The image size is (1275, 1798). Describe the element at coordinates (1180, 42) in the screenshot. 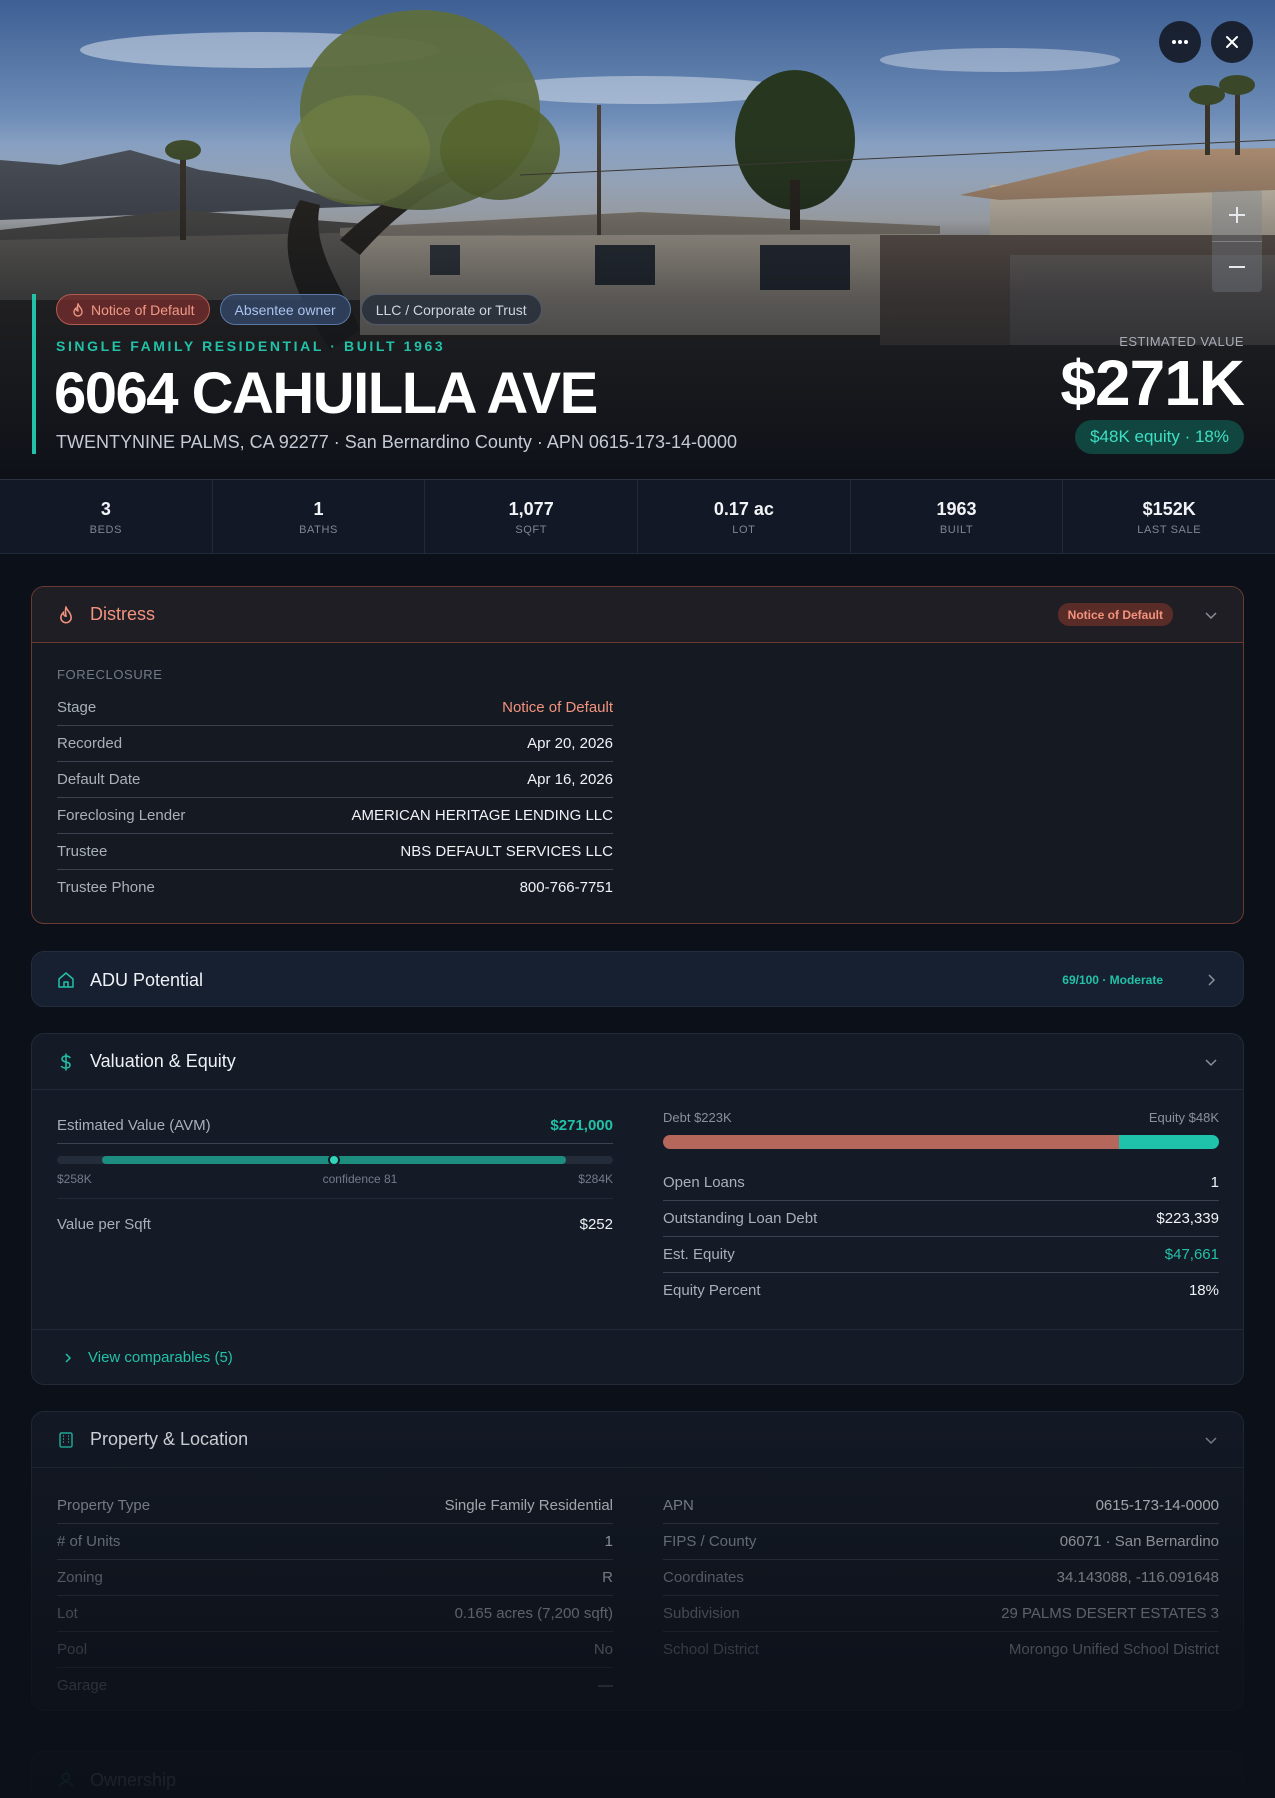

I see `more-options-button` at that location.